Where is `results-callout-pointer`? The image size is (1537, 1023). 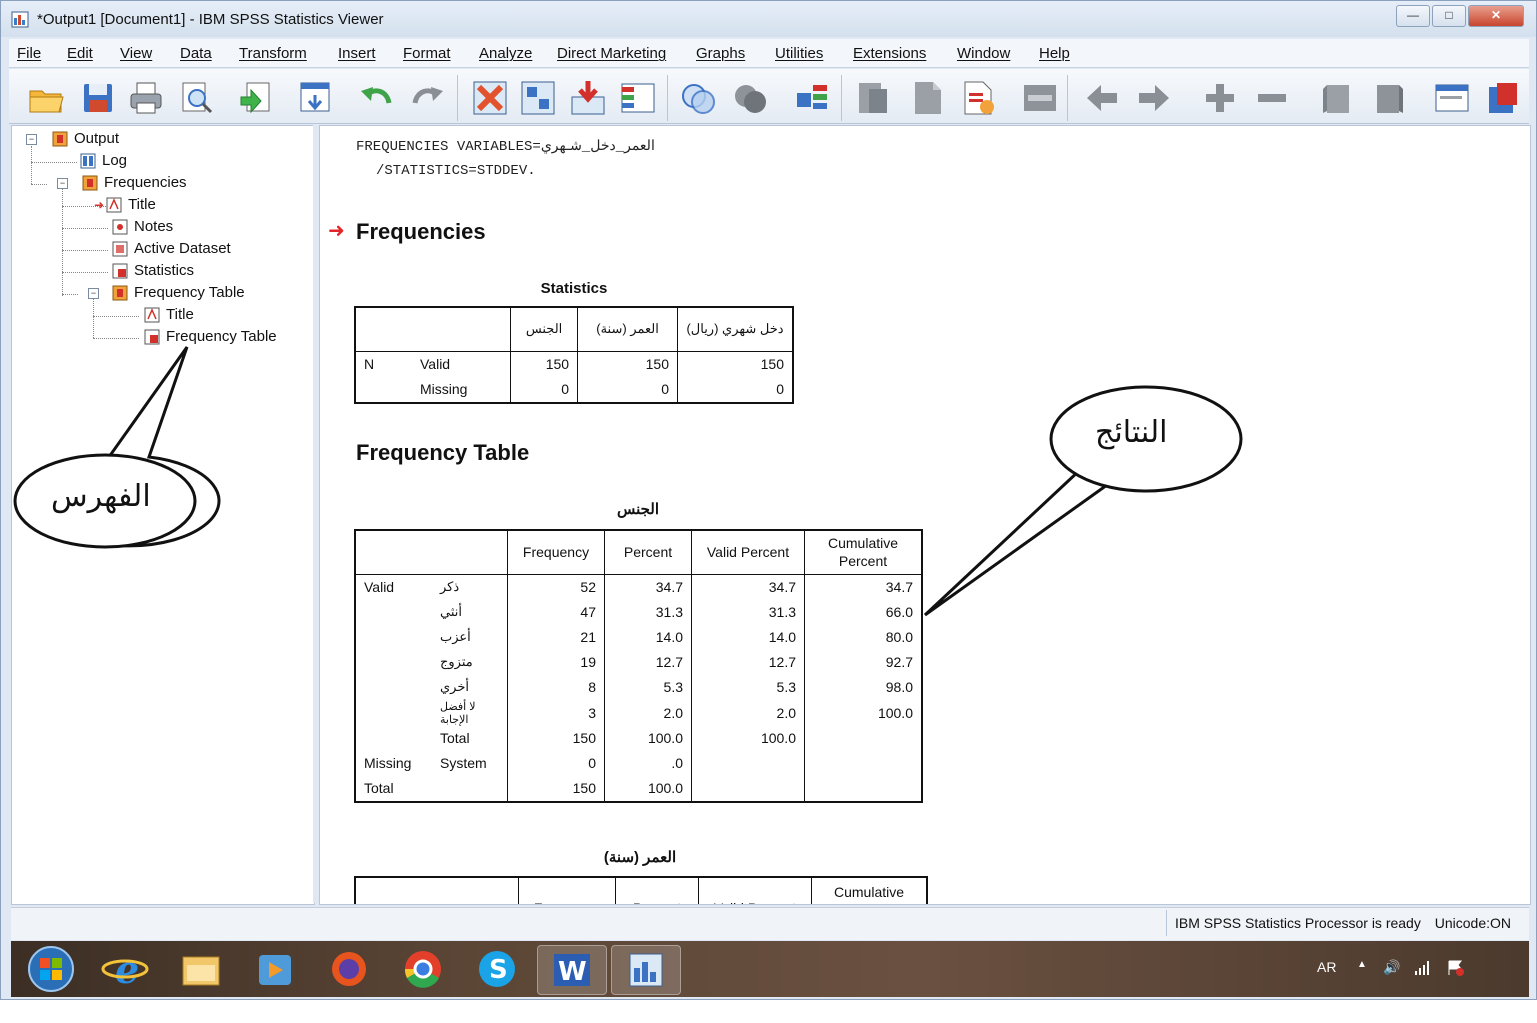 results-callout-pointer is located at coordinates (1015, 542).